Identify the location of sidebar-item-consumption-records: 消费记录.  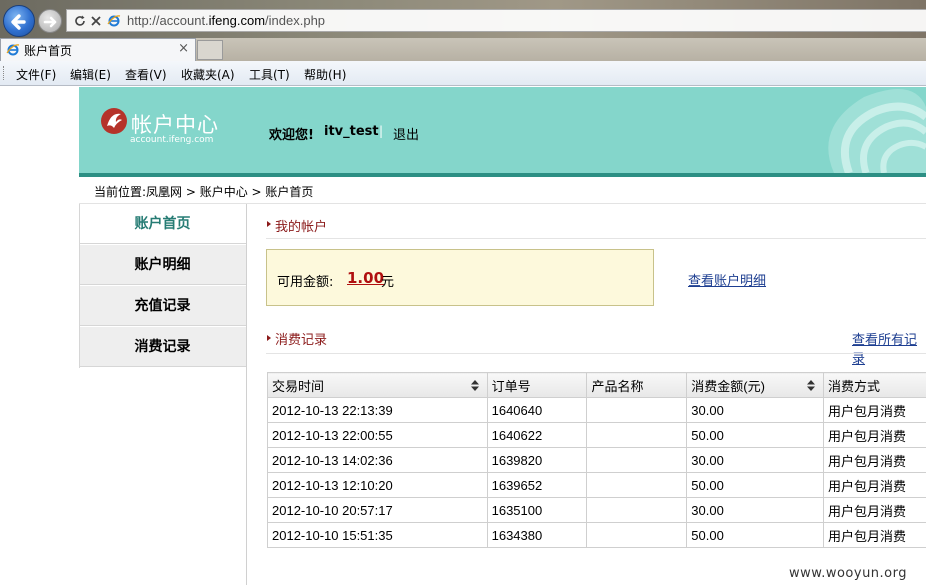
(162, 347).